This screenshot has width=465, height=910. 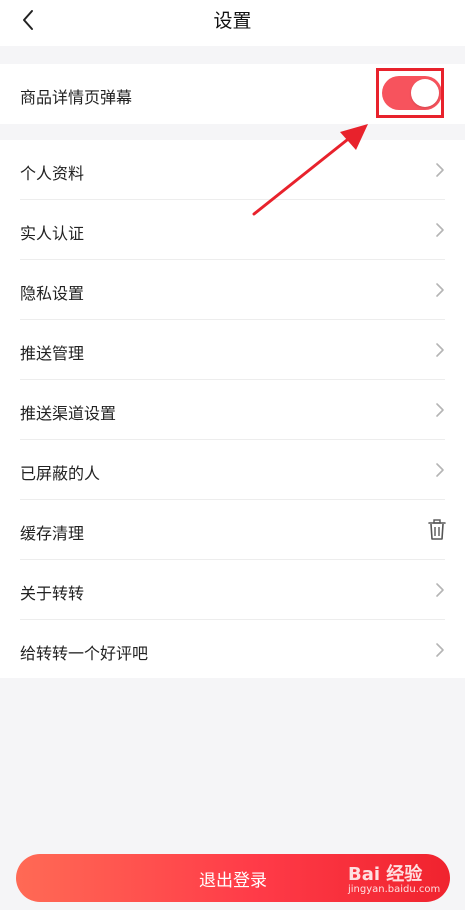 I want to click on list-item-about: 关于转转, so click(x=232, y=590).